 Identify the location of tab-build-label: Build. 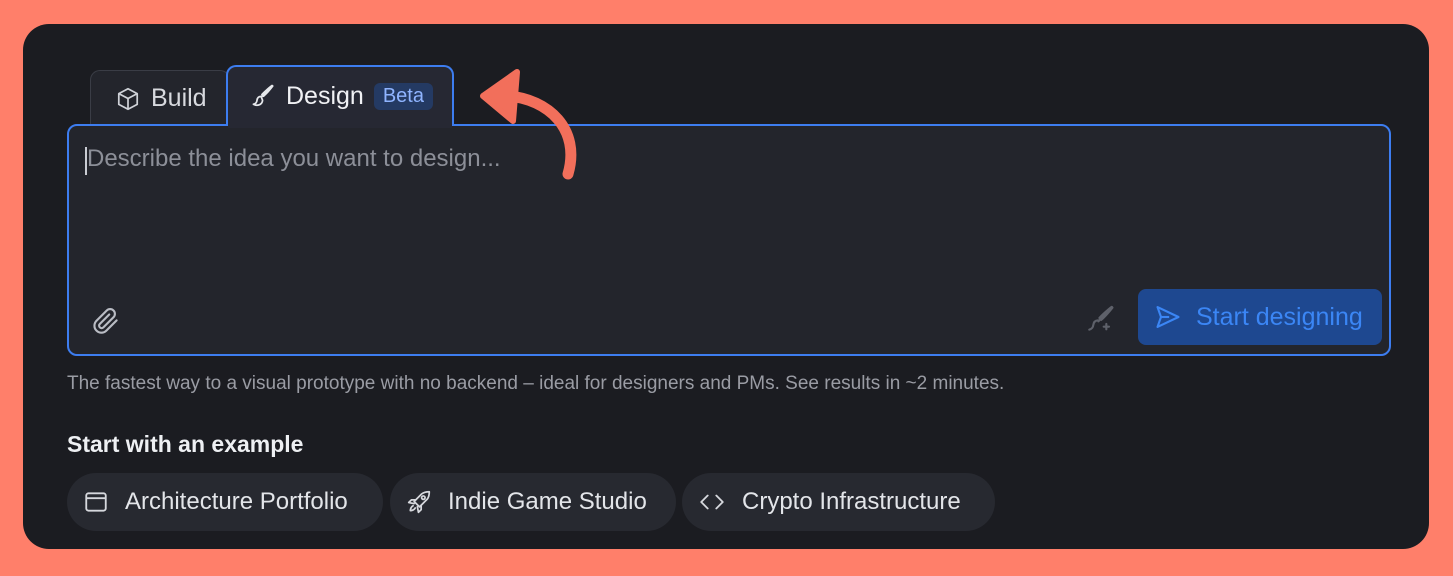
(179, 98).